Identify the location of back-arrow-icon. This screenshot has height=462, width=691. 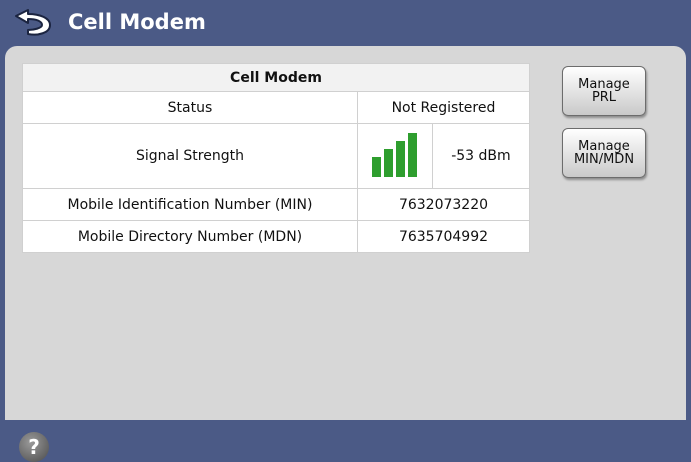
(33, 22).